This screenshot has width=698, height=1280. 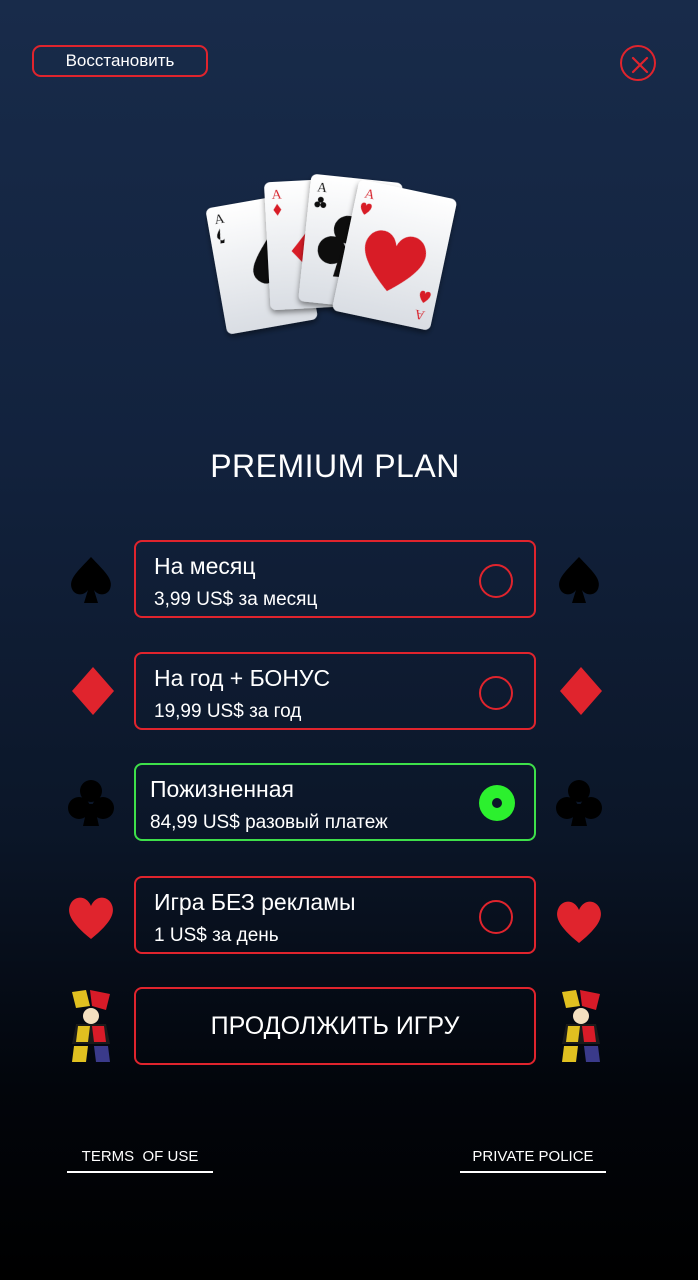 I want to click on plan-price: 1 US$ за день, so click(x=216, y=935).